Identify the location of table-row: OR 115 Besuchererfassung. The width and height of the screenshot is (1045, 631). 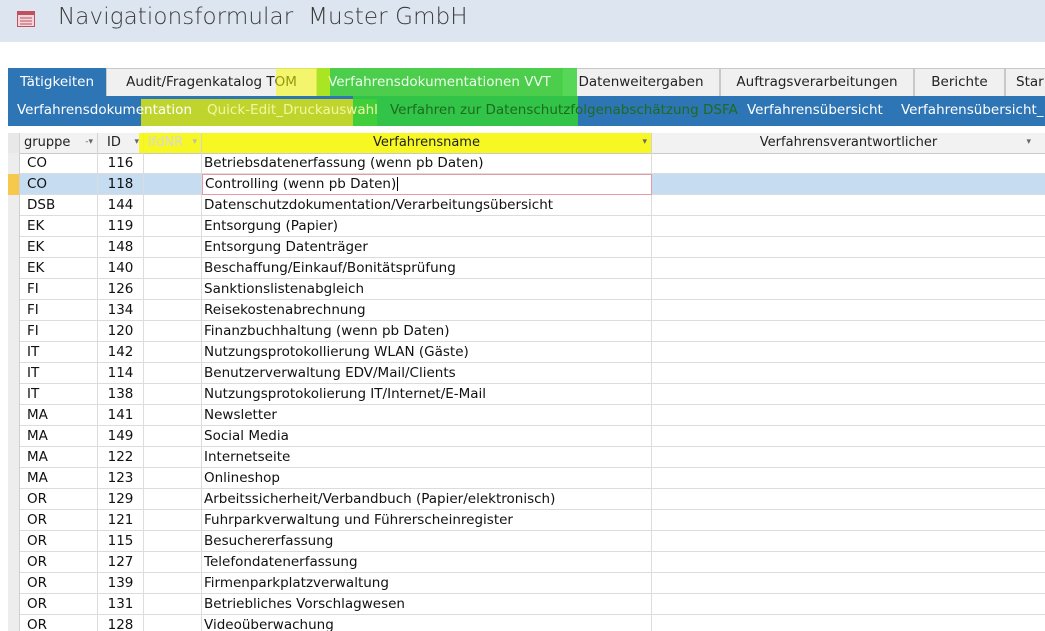
(526, 541).